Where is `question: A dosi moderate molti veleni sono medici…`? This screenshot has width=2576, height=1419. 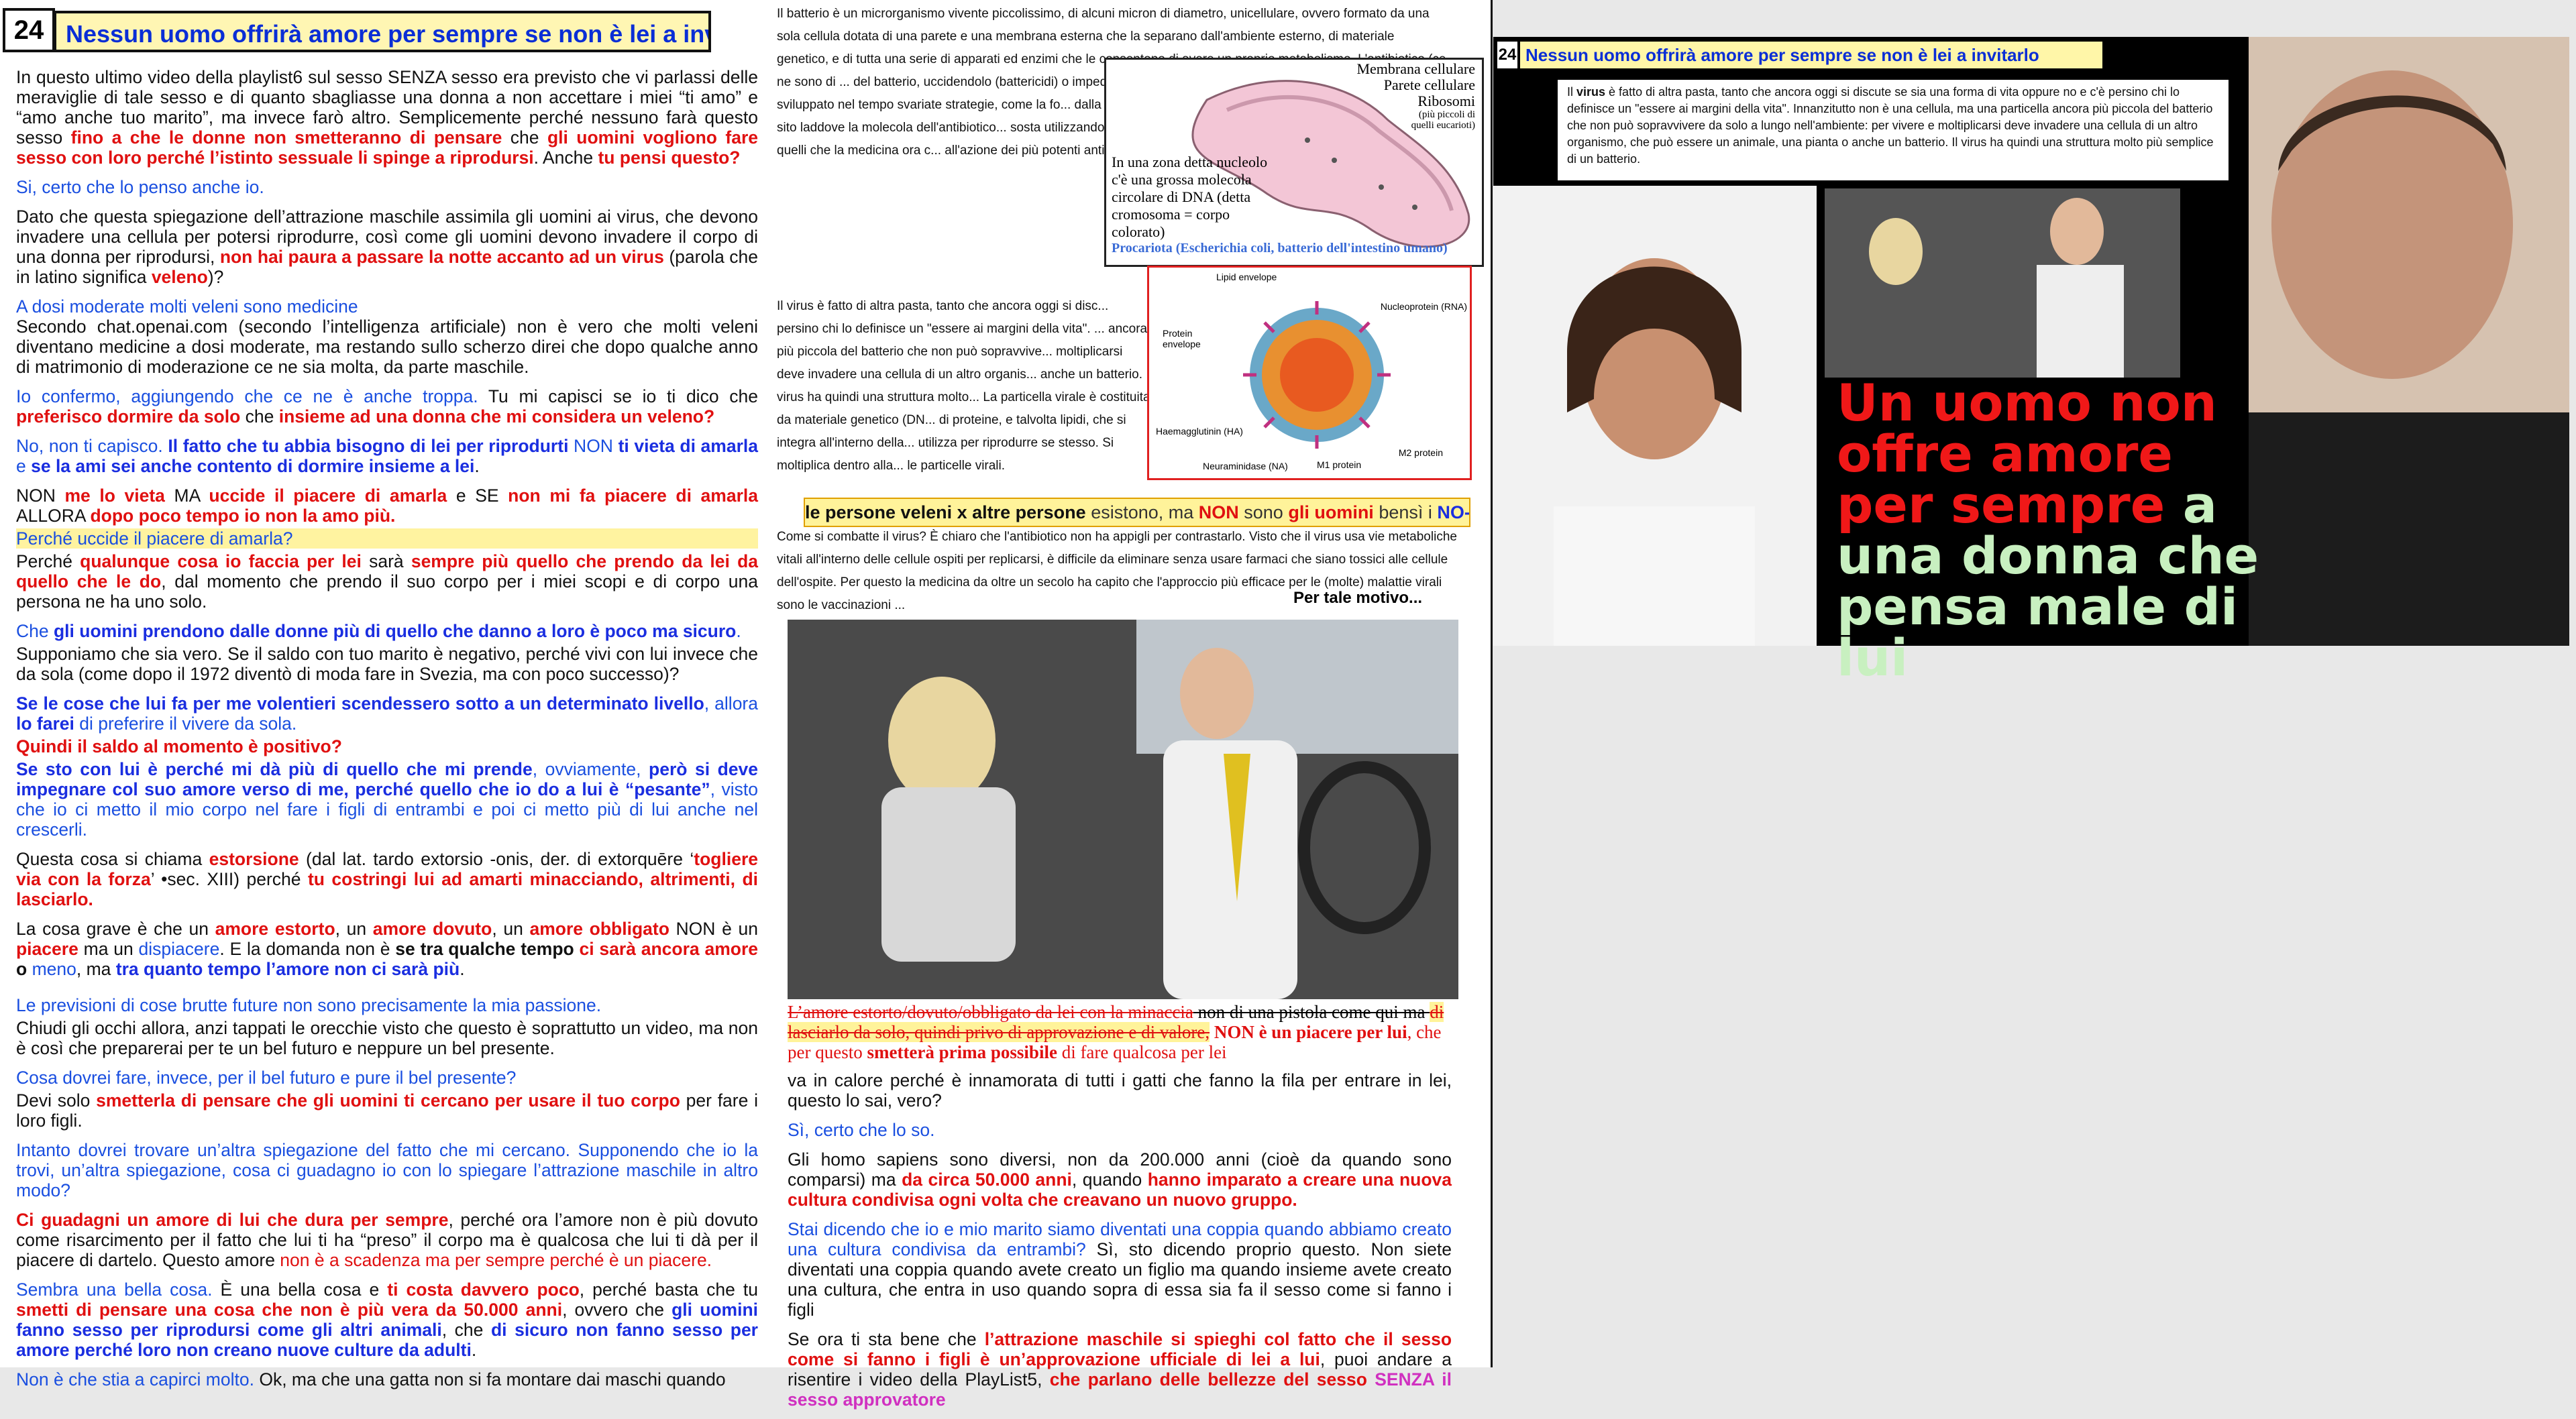
question: A dosi moderate molti veleni sono medici… is located at coordinates (187, 307).